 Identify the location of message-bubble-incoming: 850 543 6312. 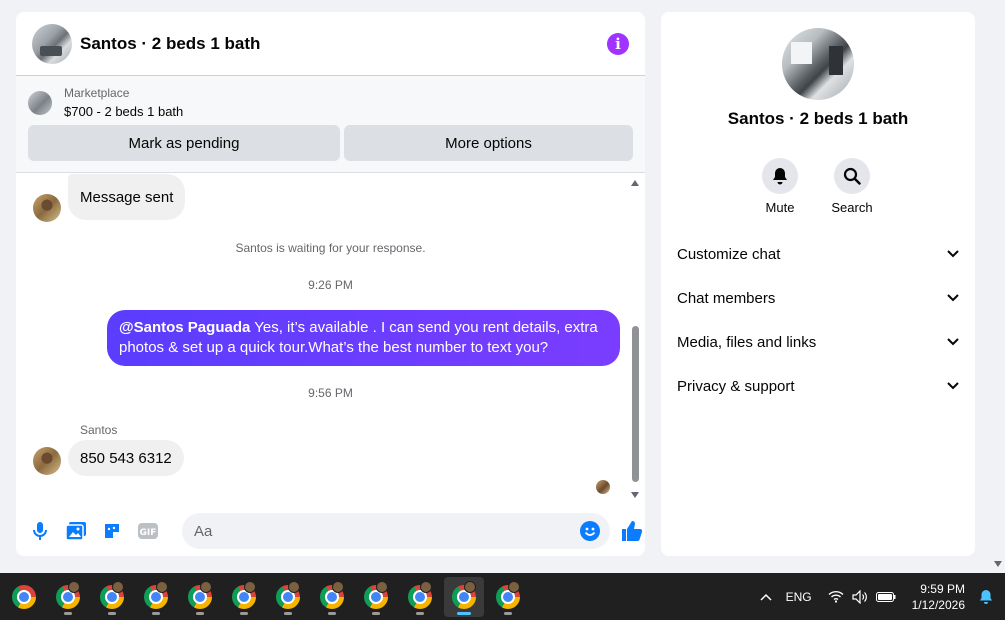
(126, 458).